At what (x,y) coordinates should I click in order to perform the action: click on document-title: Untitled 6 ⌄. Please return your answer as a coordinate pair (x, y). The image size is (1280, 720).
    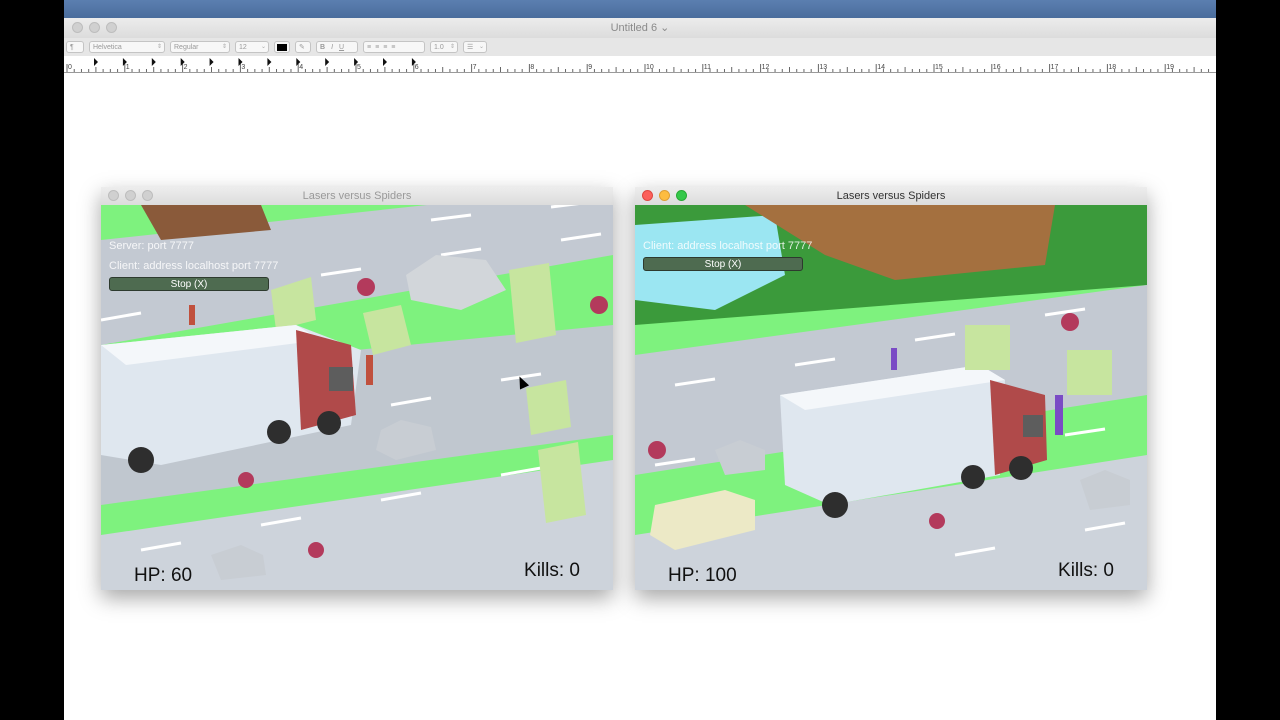
    Looking at the image, I should click on (640, 27).